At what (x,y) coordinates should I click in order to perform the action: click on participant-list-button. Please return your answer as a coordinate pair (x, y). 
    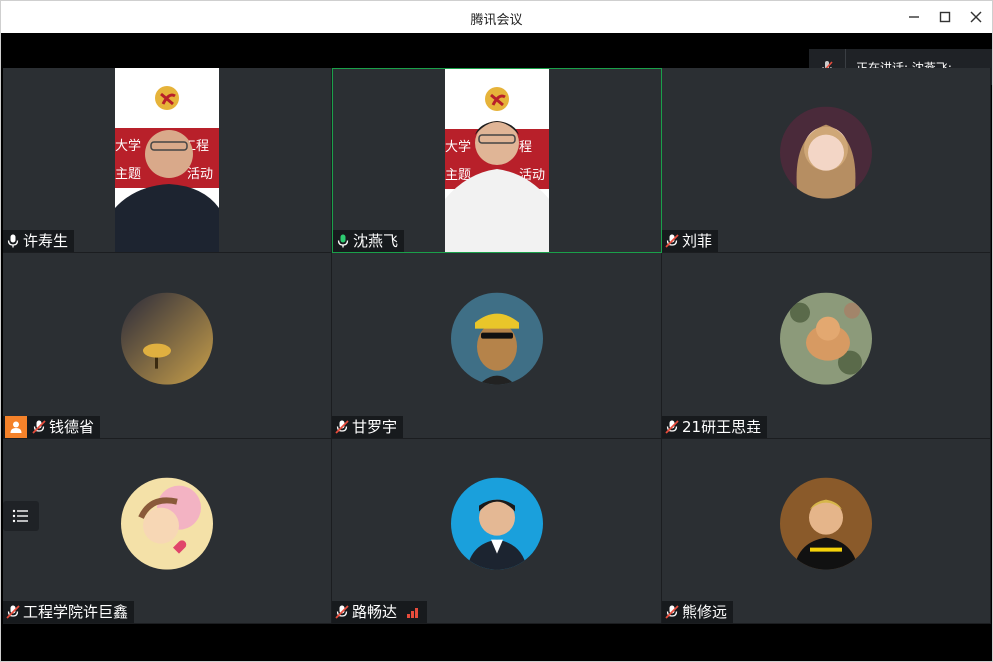
    Looking at the image, I should click on (21, 516).